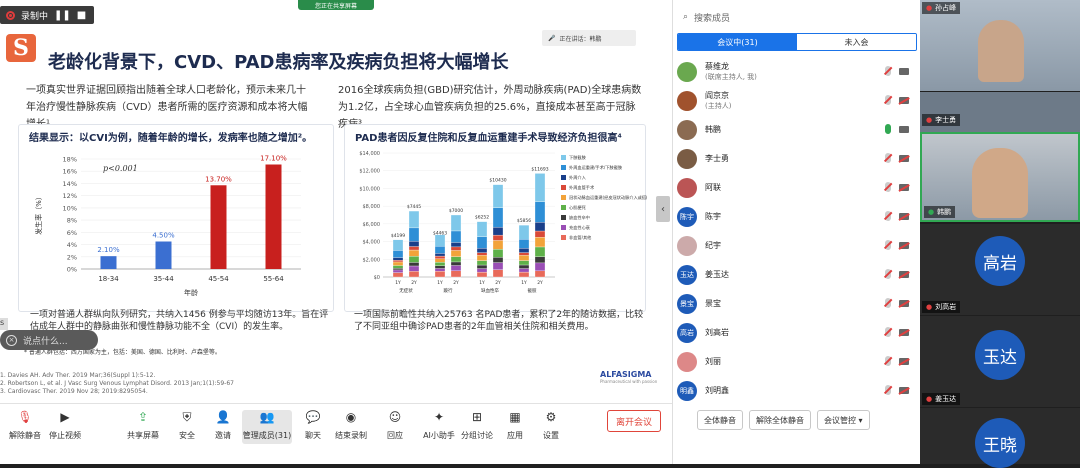 This screenshot has height=468, width=1080. Describe the element at coordinates (551, 425) in the screenshot. I see `settings-button: ⚙ 设置` at that location.